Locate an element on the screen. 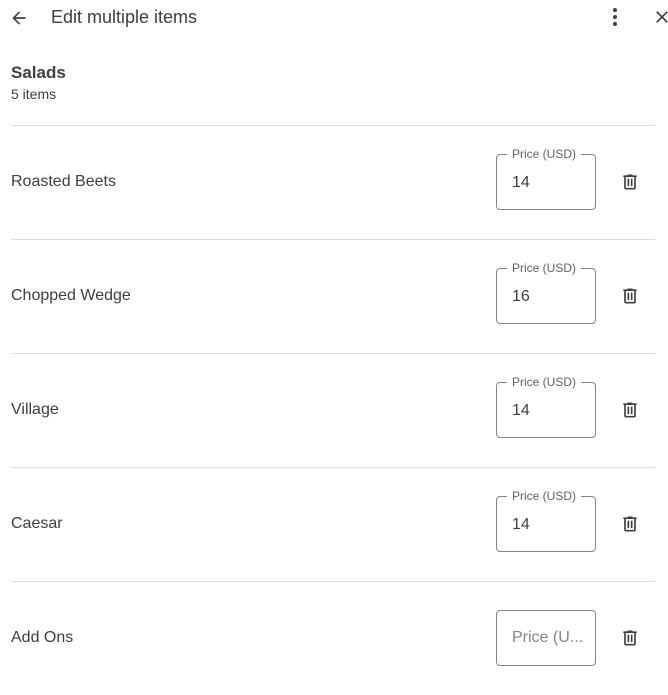 The height and width of the screenshot is (695, 668). top-app-bar: Edit multiple items is located at coordinates (334, 18).